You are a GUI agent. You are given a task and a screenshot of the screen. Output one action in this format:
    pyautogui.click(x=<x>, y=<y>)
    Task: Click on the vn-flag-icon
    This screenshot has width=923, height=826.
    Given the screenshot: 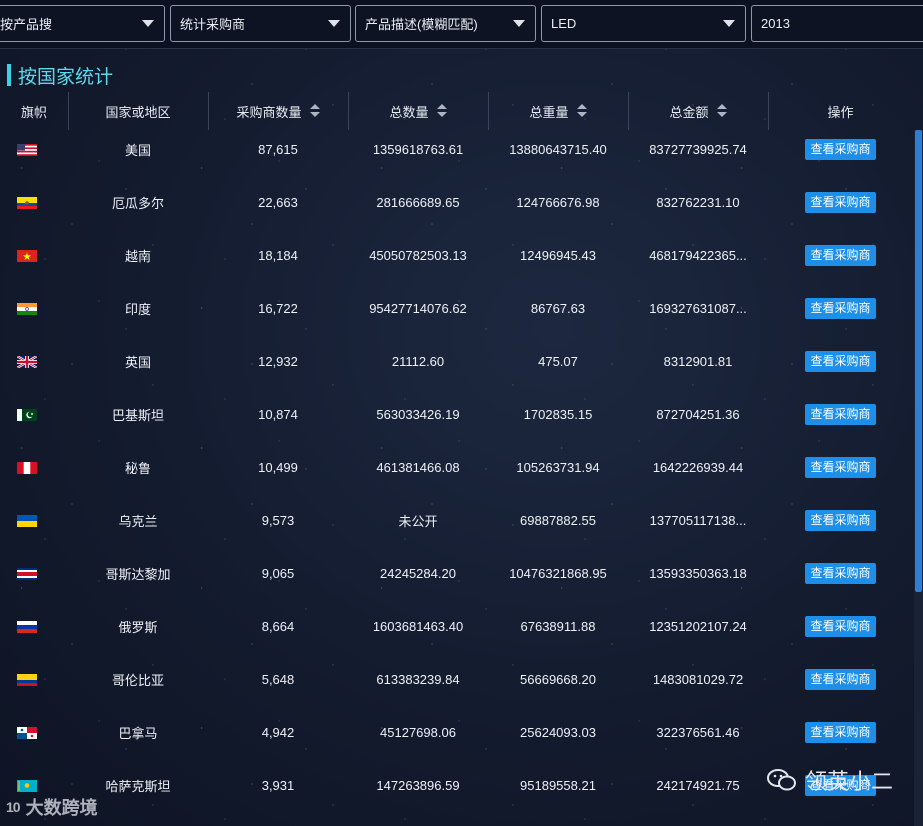 What is the action you would take?
    pyautogui.click(x=27, y=255)
    